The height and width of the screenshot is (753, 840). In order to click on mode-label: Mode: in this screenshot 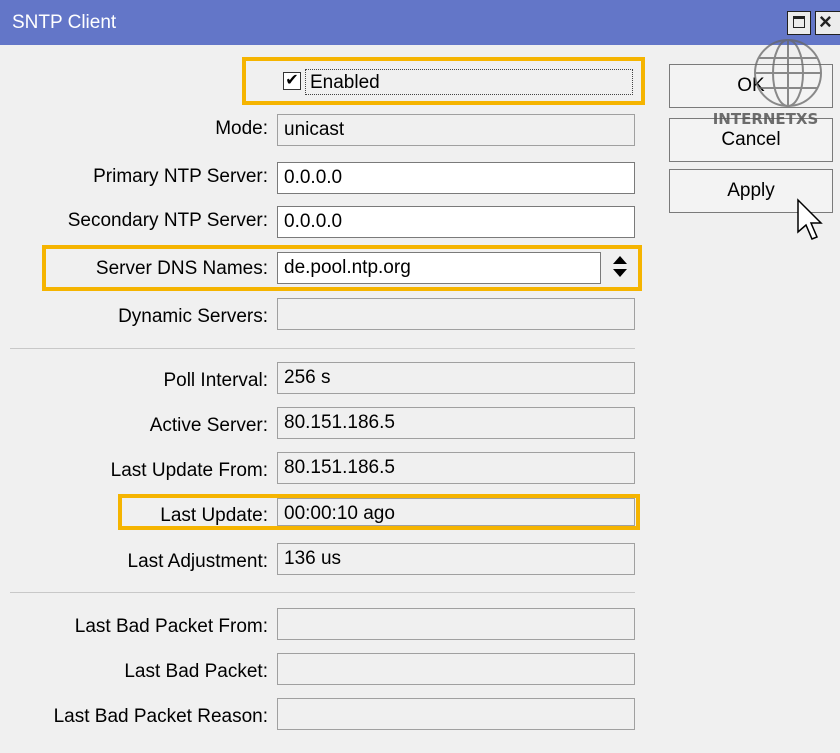, I will do `click(241, 128)`.